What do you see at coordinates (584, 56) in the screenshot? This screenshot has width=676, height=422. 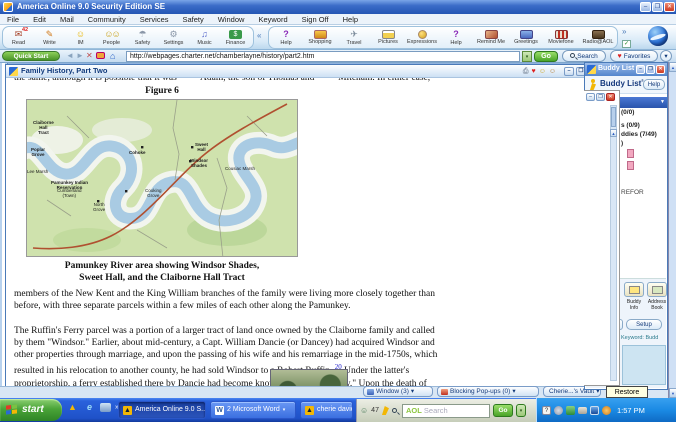 I see `search-button: Search` at bounding box center [584, 56].